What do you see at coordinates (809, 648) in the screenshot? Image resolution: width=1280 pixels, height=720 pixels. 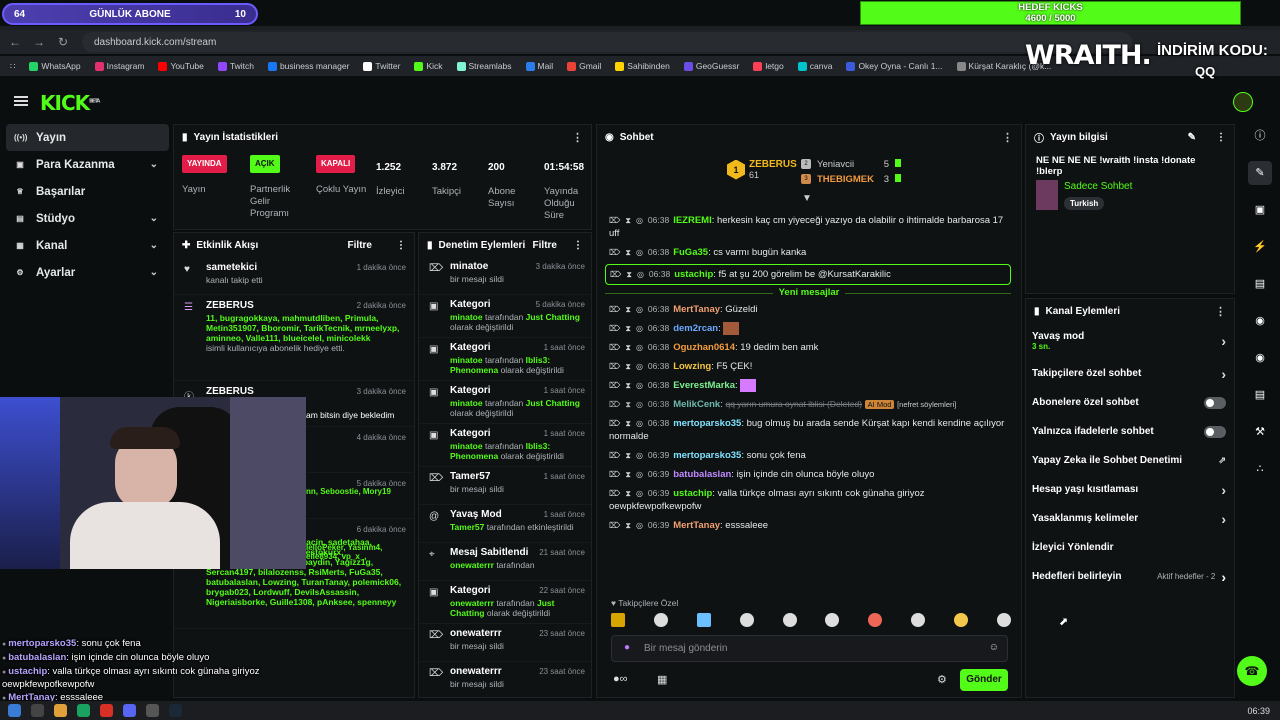 I see `chat-input: ● Bir mesaj gönderin ☺` at bounding box center [809, 648].